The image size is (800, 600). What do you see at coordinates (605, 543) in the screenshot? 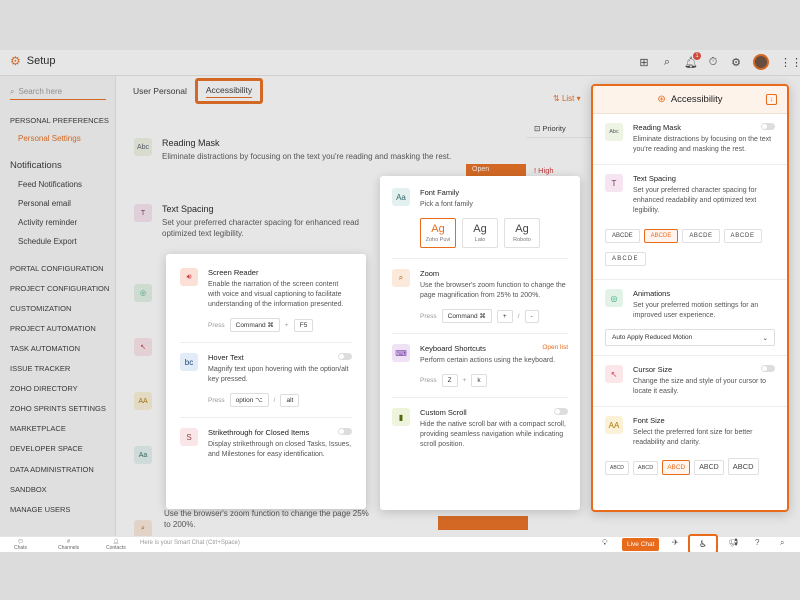
I see `bulb-icon: 💡︎` at bounding box center [605, 543].